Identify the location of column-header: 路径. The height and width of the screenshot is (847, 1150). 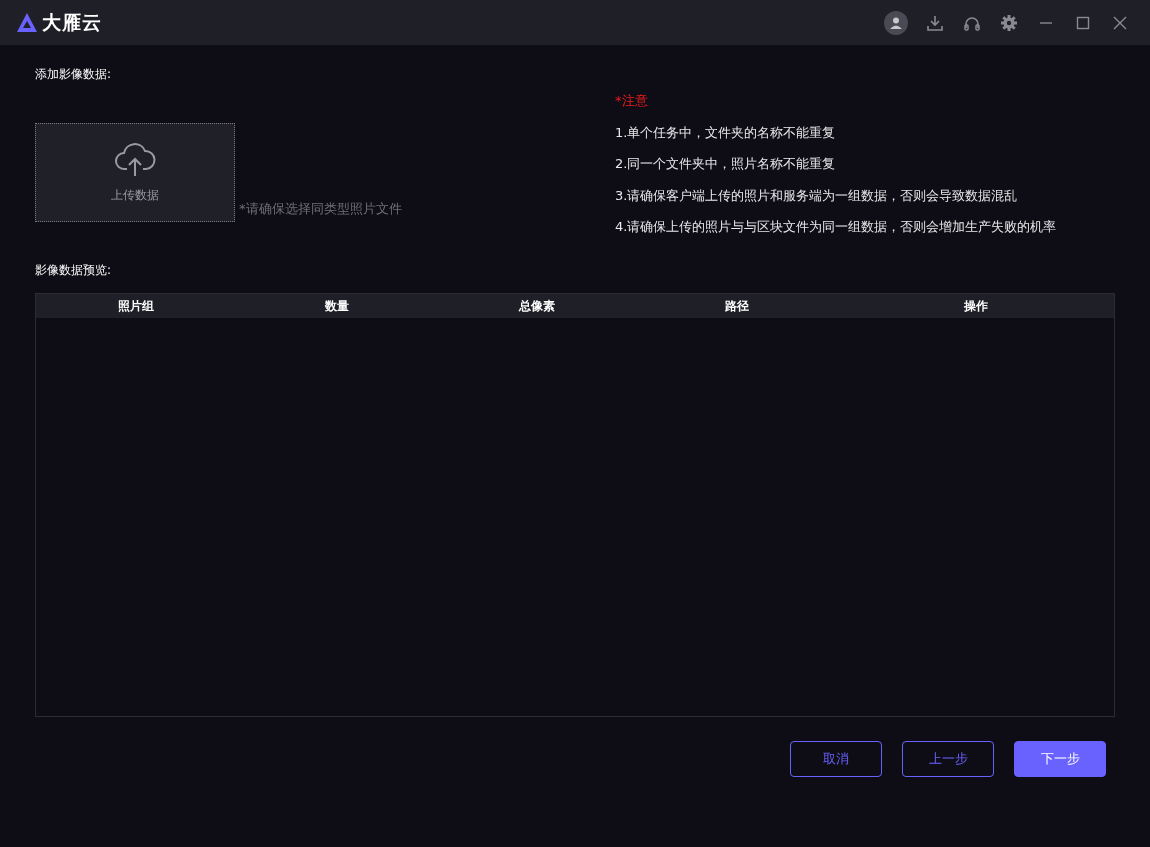
(736, 306).